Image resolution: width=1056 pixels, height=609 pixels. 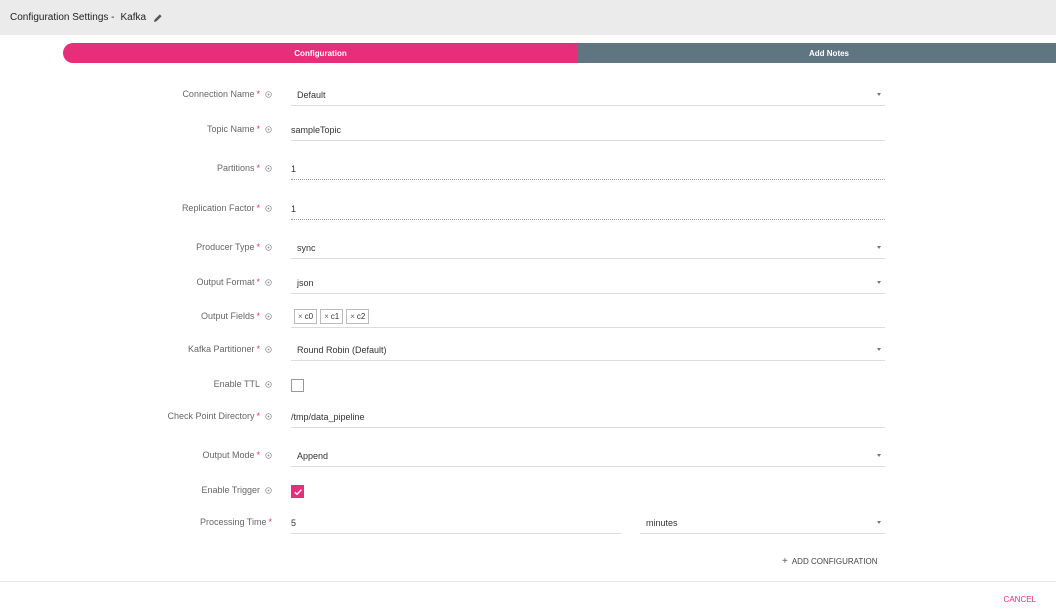 I want to click on partitions-row: Partitions * 1, so click(x=528, y=170).